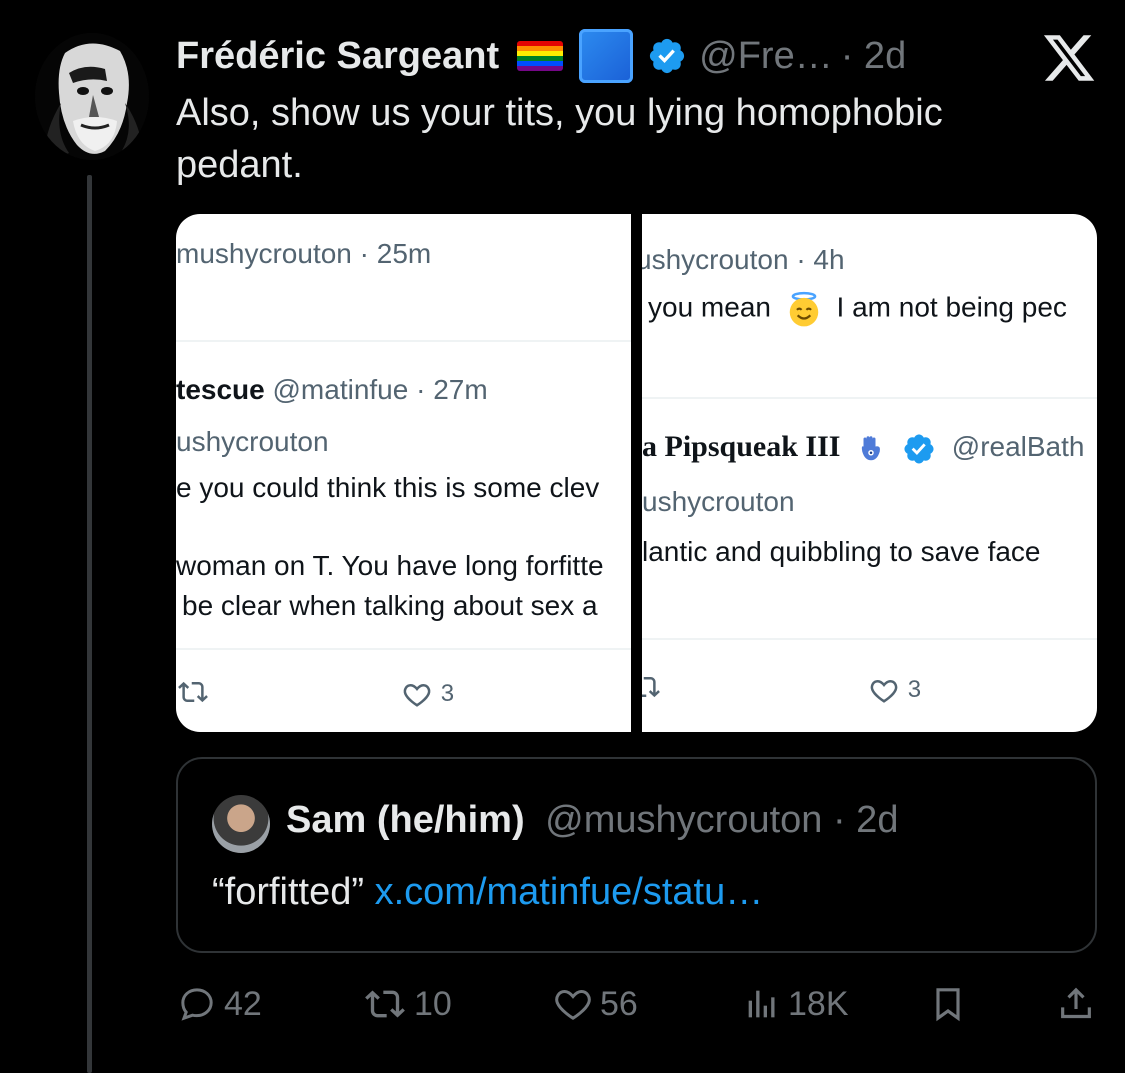  What do you see at coordinates (390, 605) in the screenshot?
I see `left-line-3: be clear when talking about sex a` at bounding box center [390, 605].